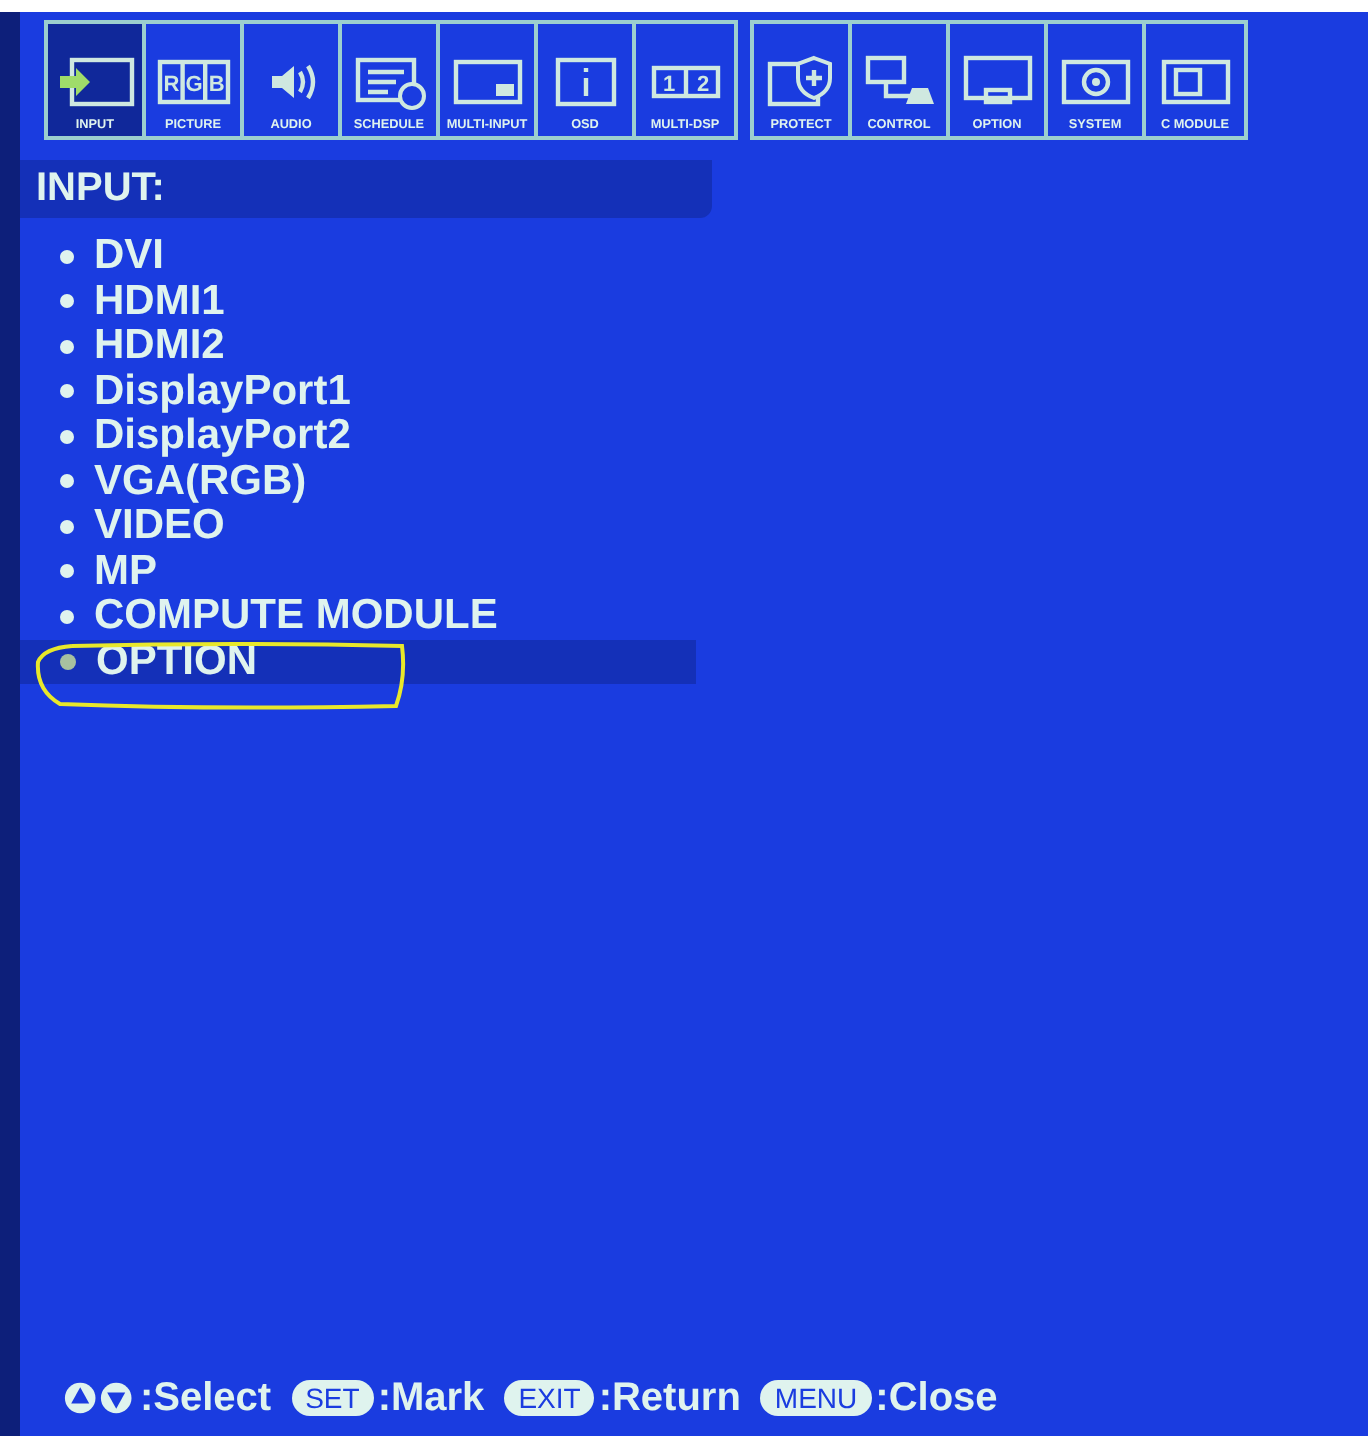 This screenshot has height=1436, width=1368. Describe the element at coordinates (332, 1398) in the screenshot. I see `key-label: SET` at that location.